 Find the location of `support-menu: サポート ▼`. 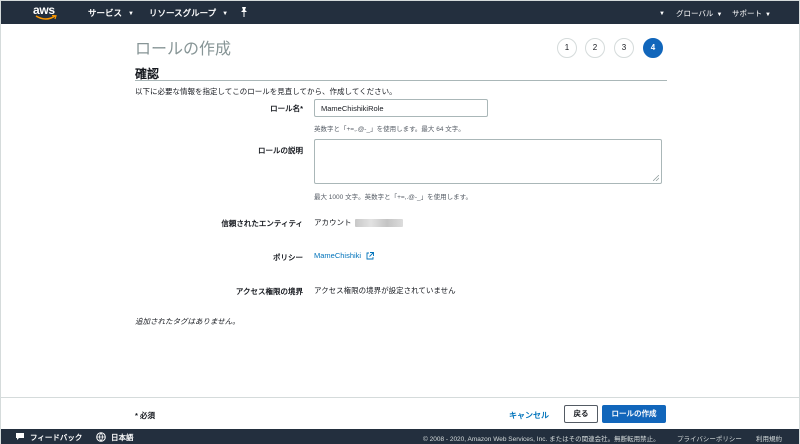

support-menu: サポート ▼ is located at coordinates (751, 13).